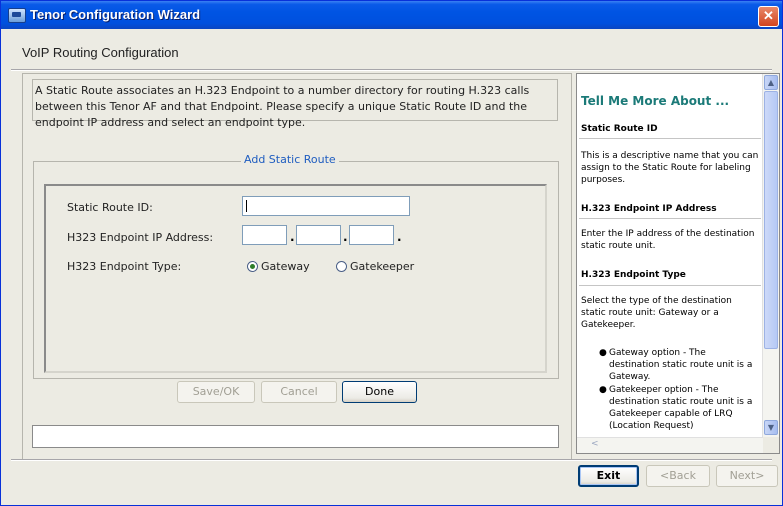 This screenshot has height=506, width=783. What do you see at coordinates (768, 16) in the screenshot?
I see `close-button: ✕` at bounding box center [768, 16].